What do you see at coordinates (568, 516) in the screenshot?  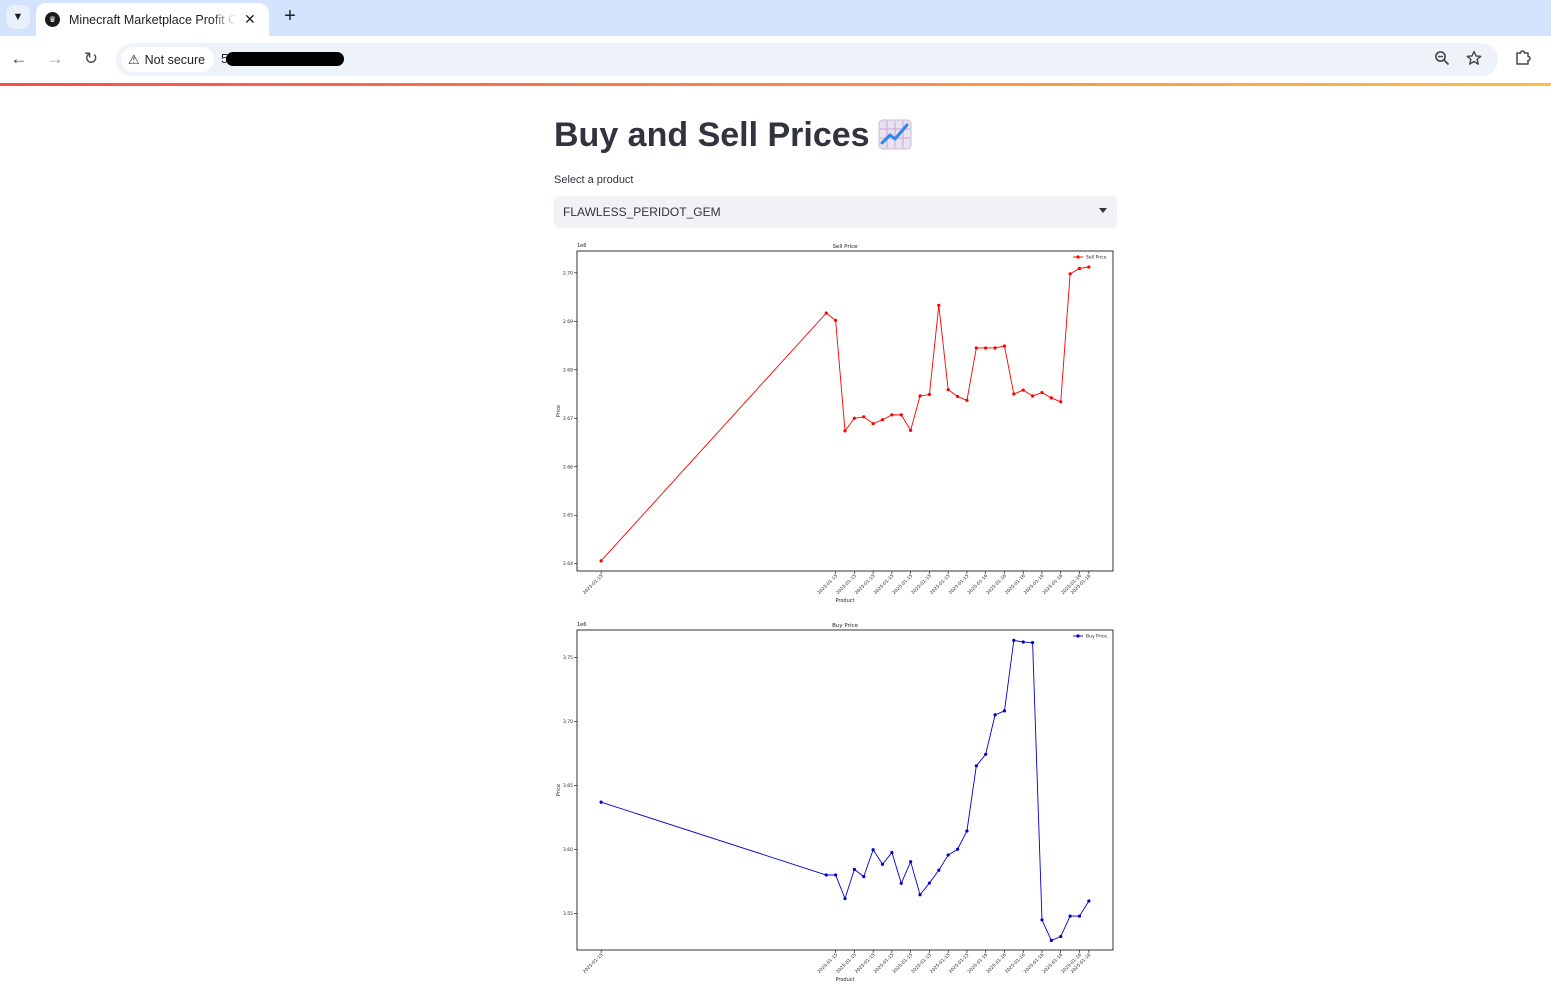 I see `sell-y-tick-label: 2.65` at bounding box center [568, 516].